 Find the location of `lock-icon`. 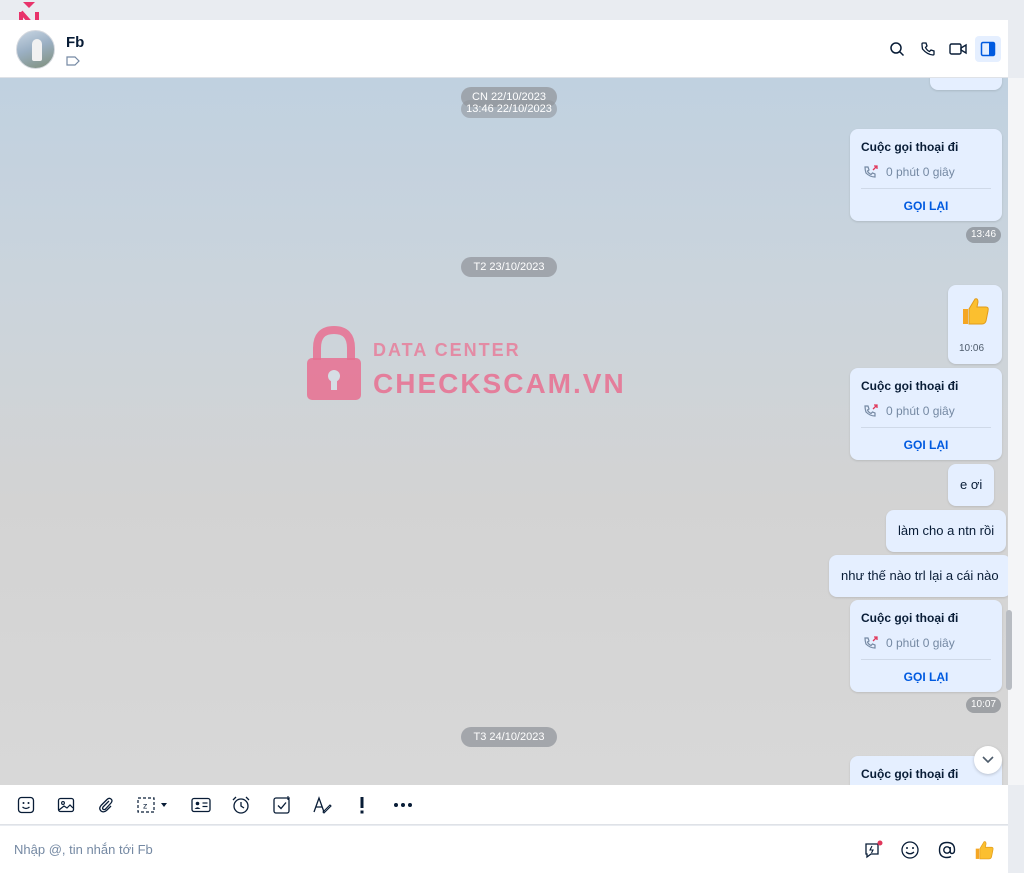

lock-icon is located at coordinates (334, 363).